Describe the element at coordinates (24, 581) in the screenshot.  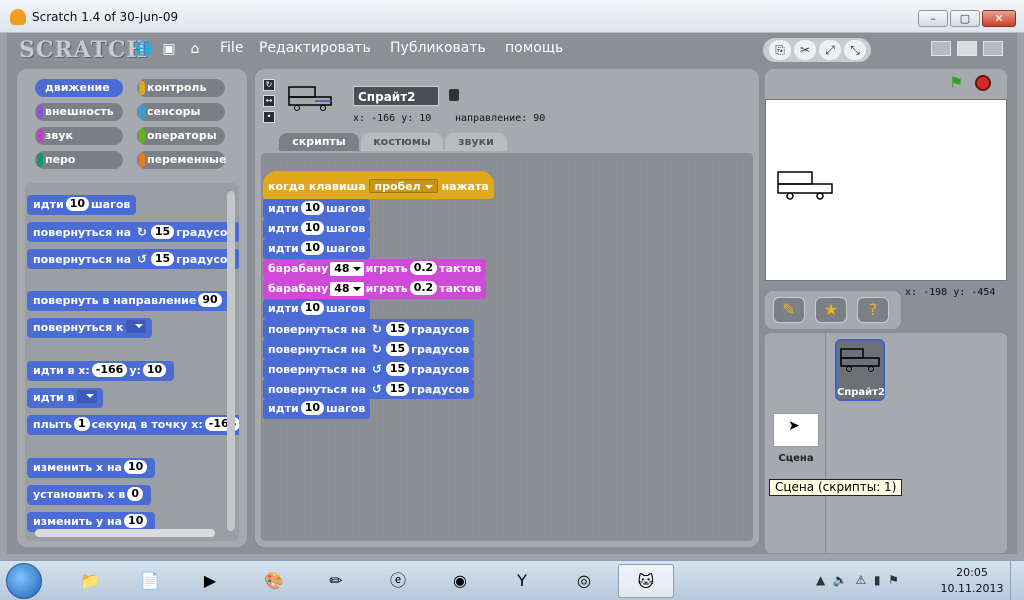
I see `start-button` at that location.